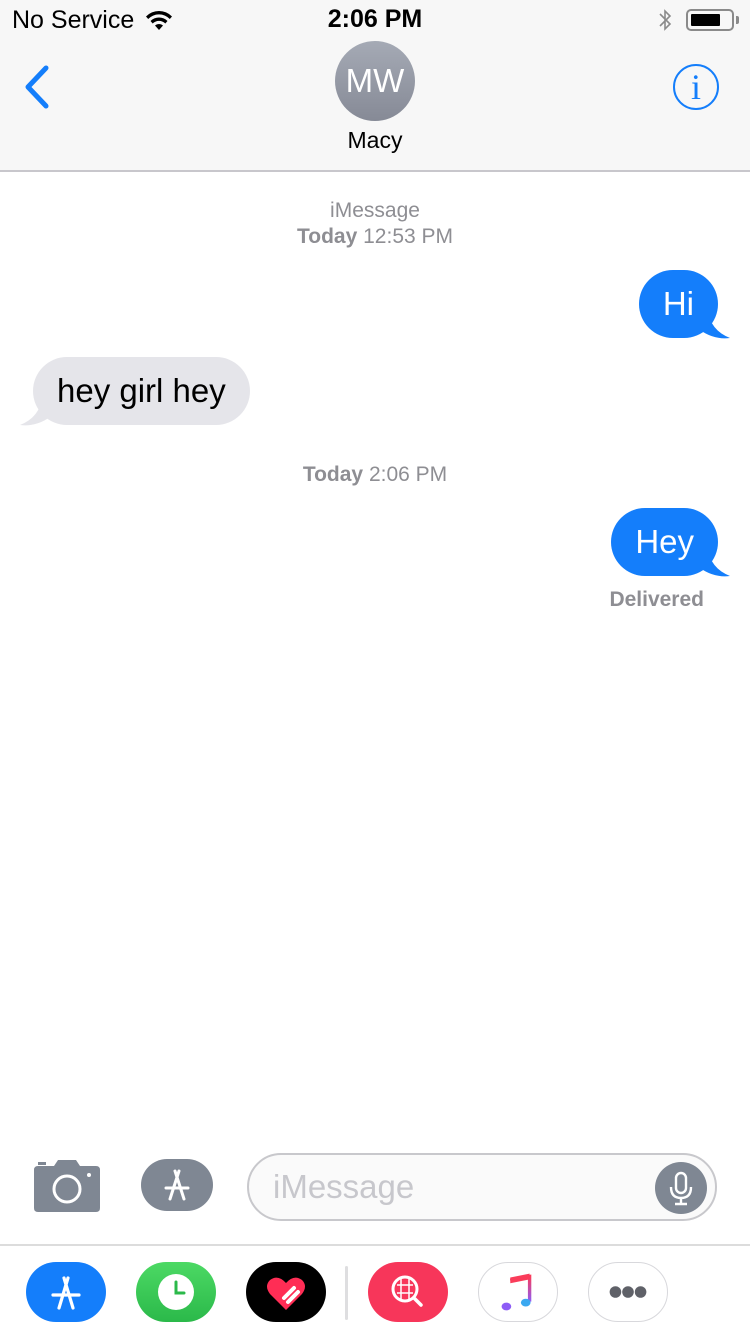 This screenshot has height=1334, width=750. I want to click on app-drawer-item-app-store, so click(66, 1292).